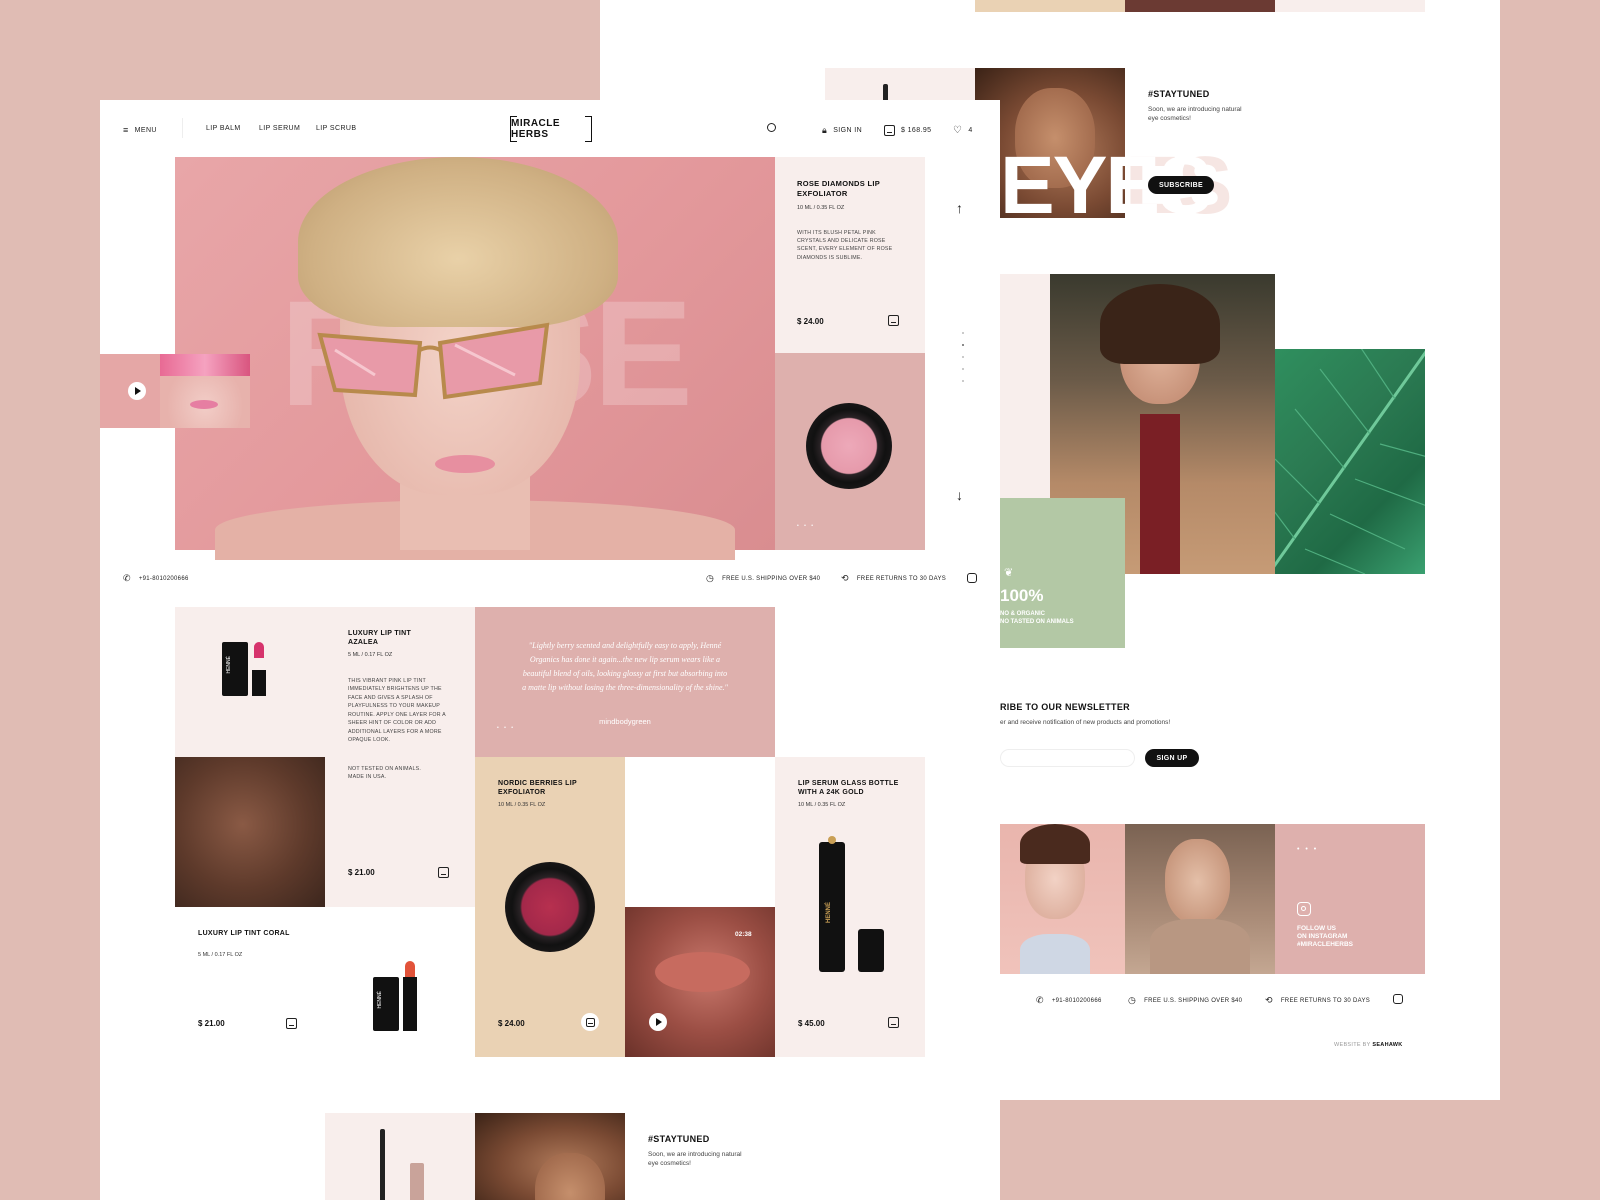  What do you see at coordinates (156, 578) in the screenshot?
I see `phone-contact: ✆ +91-8010200666` at bounding box center [156, 578].